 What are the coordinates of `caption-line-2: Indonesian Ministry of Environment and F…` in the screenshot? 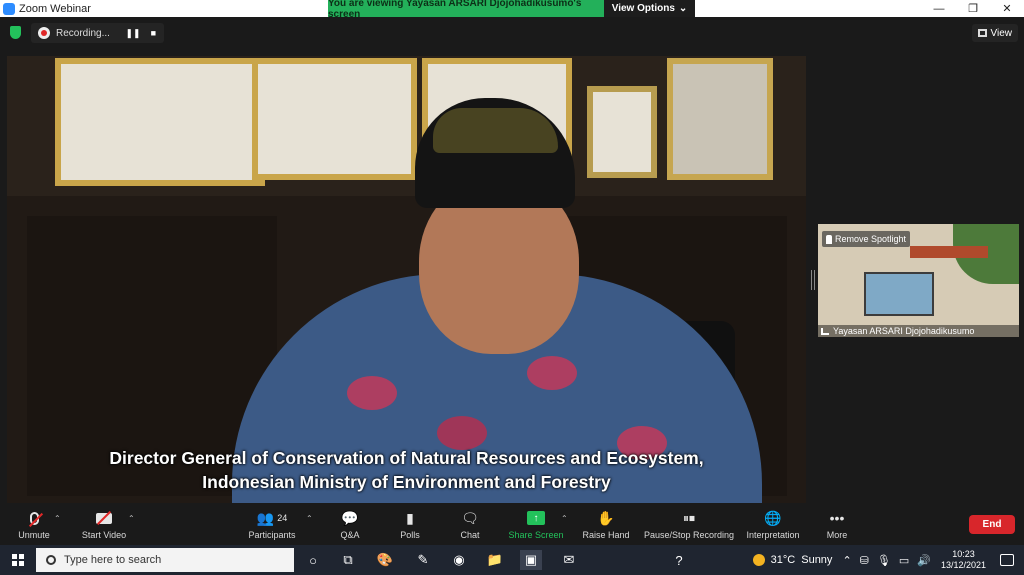 It's located at (406, 482).